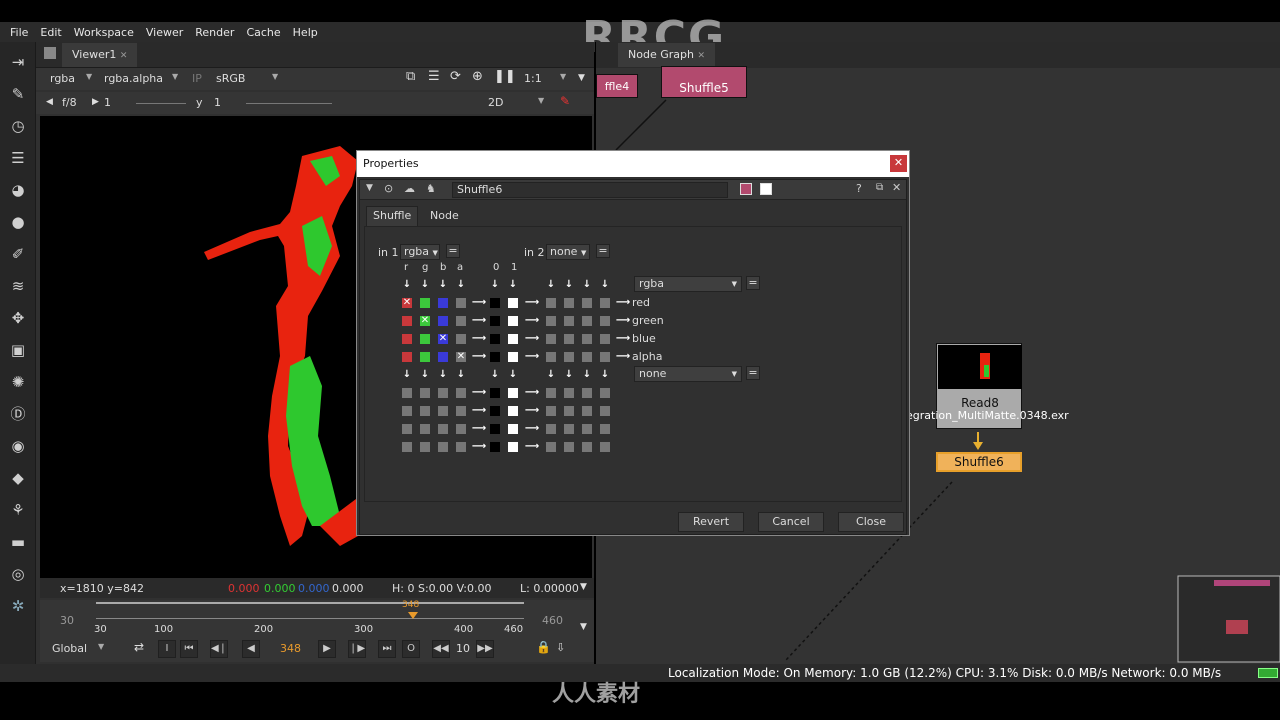  What do you see at coordinates (18, 318) in the screenshot?
I see `transform-icon: ✥` at bounding box center [18, 318].